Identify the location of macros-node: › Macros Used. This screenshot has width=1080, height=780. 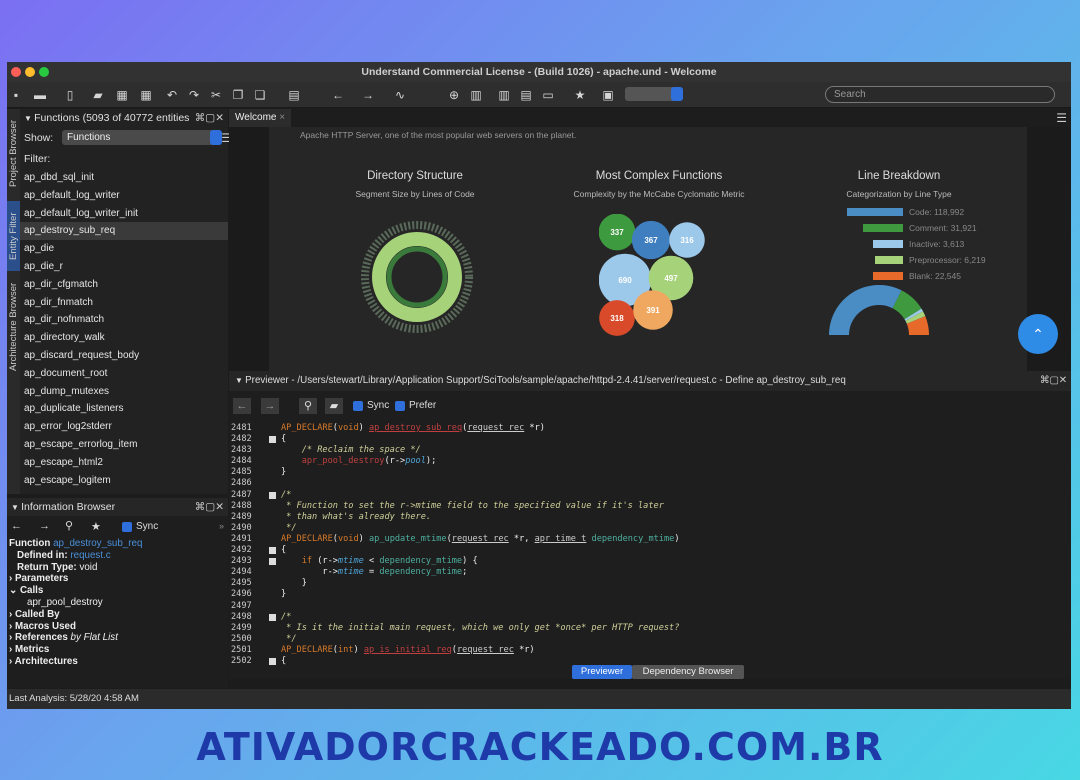
(118, 627).